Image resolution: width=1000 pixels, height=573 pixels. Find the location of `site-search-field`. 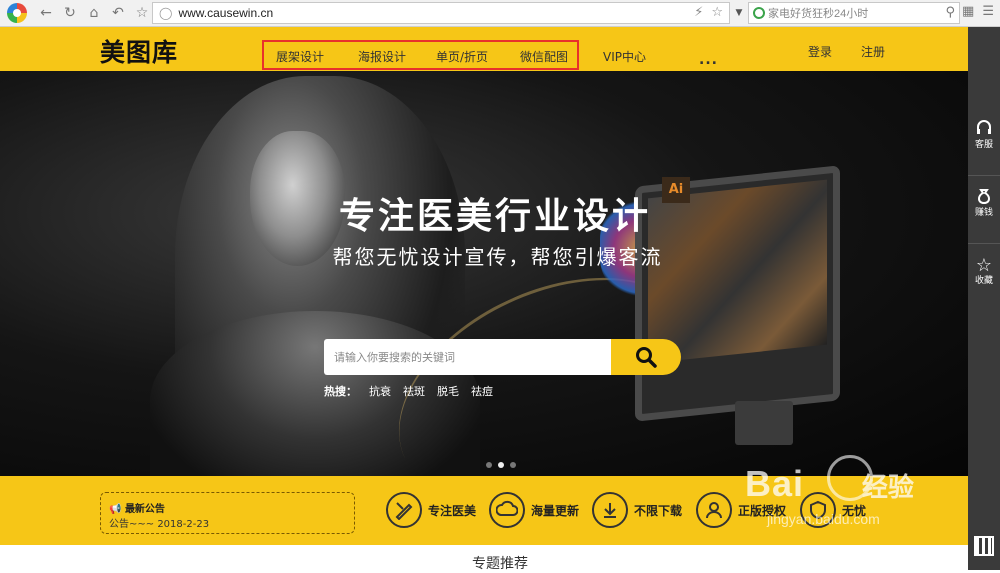

site-search-field is located at coordinates (468, 357).